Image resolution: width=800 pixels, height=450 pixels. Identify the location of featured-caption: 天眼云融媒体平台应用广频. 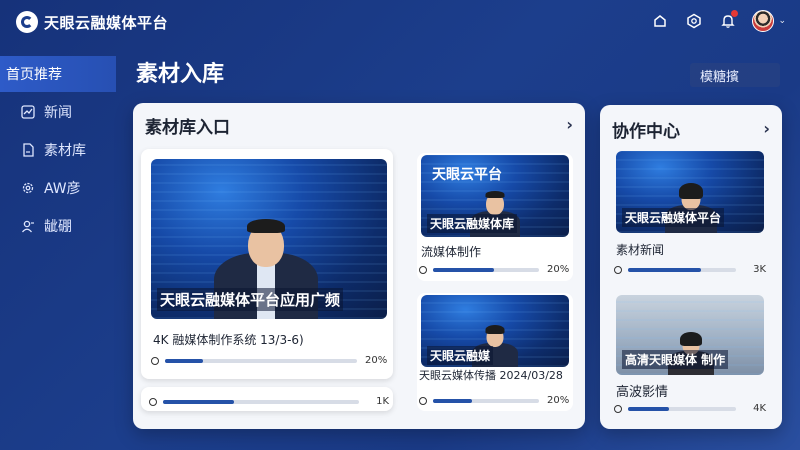
(250, 299).